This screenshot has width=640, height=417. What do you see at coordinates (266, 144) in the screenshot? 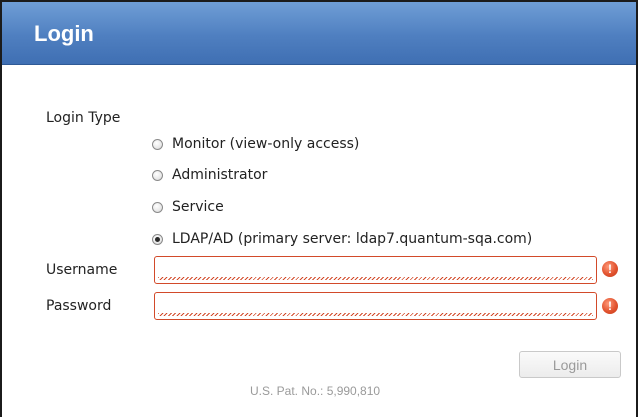
I see `radio-monitor-label: Monitor (view-only access)` at bounding box center [266, 144].